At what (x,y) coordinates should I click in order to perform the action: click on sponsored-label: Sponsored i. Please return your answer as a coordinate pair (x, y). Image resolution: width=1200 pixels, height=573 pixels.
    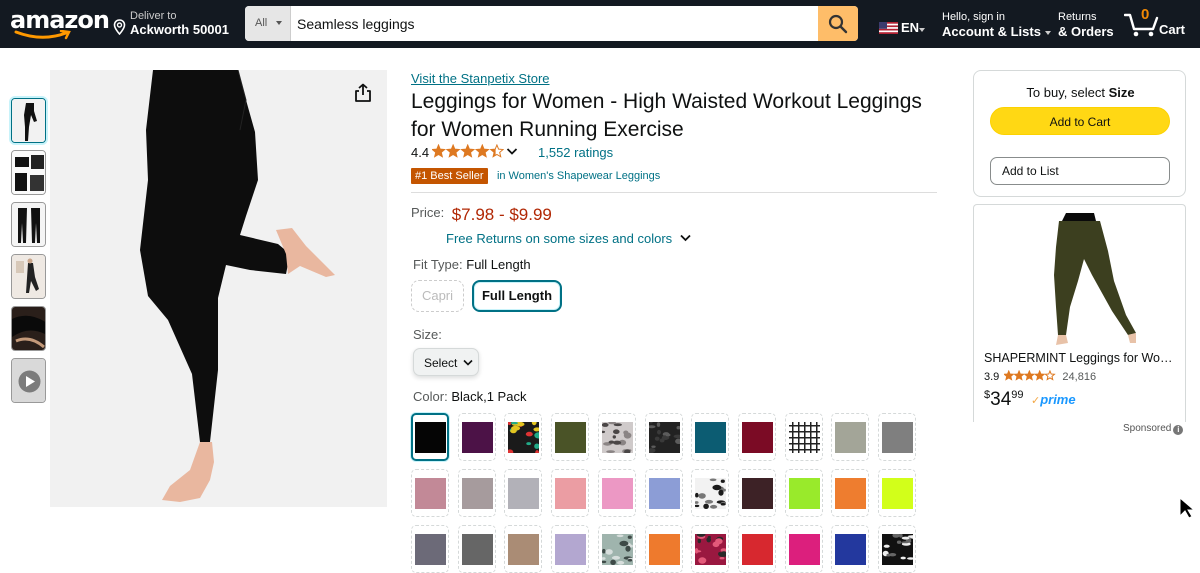
    Looking at the image, I should click on (1153, 429).